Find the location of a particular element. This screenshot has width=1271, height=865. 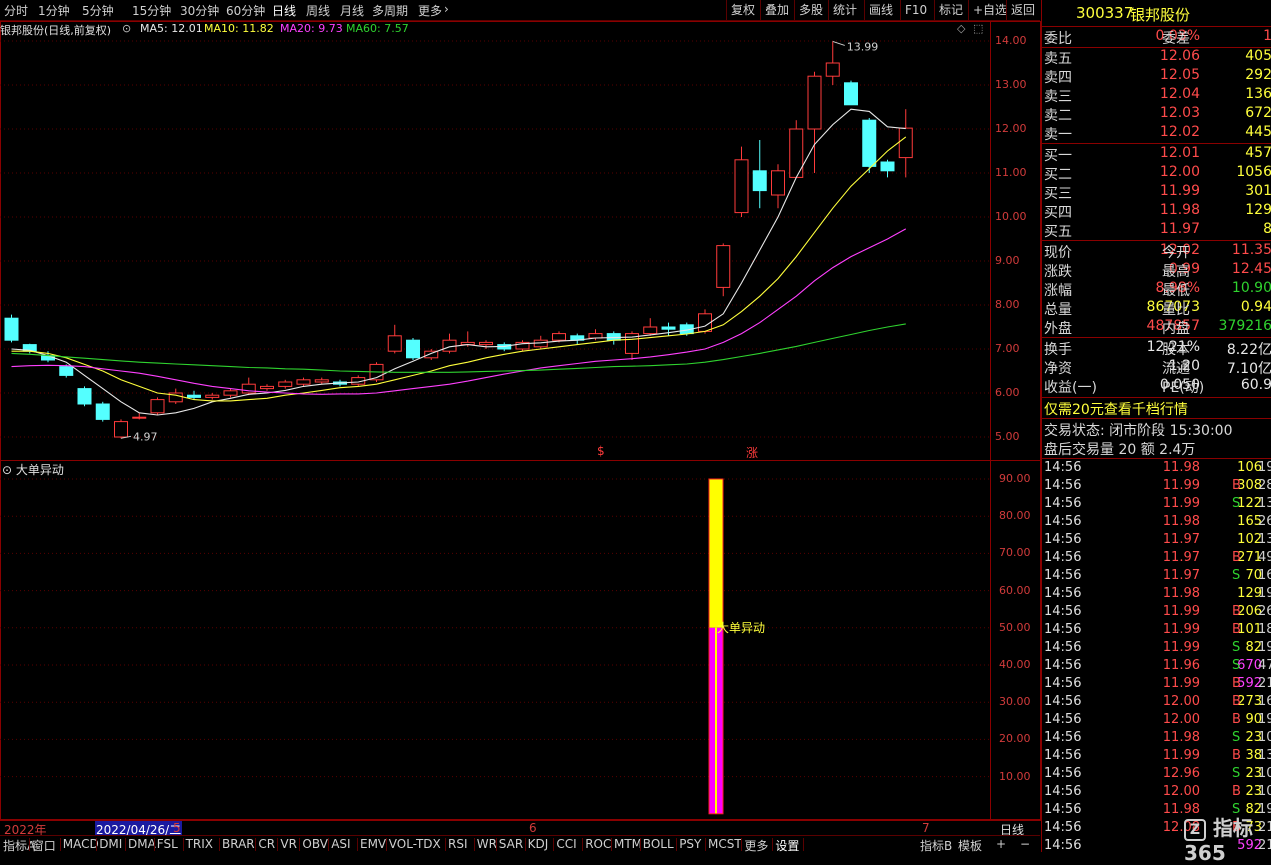

template-tab: 指标B is located at coordinates (936, 845).